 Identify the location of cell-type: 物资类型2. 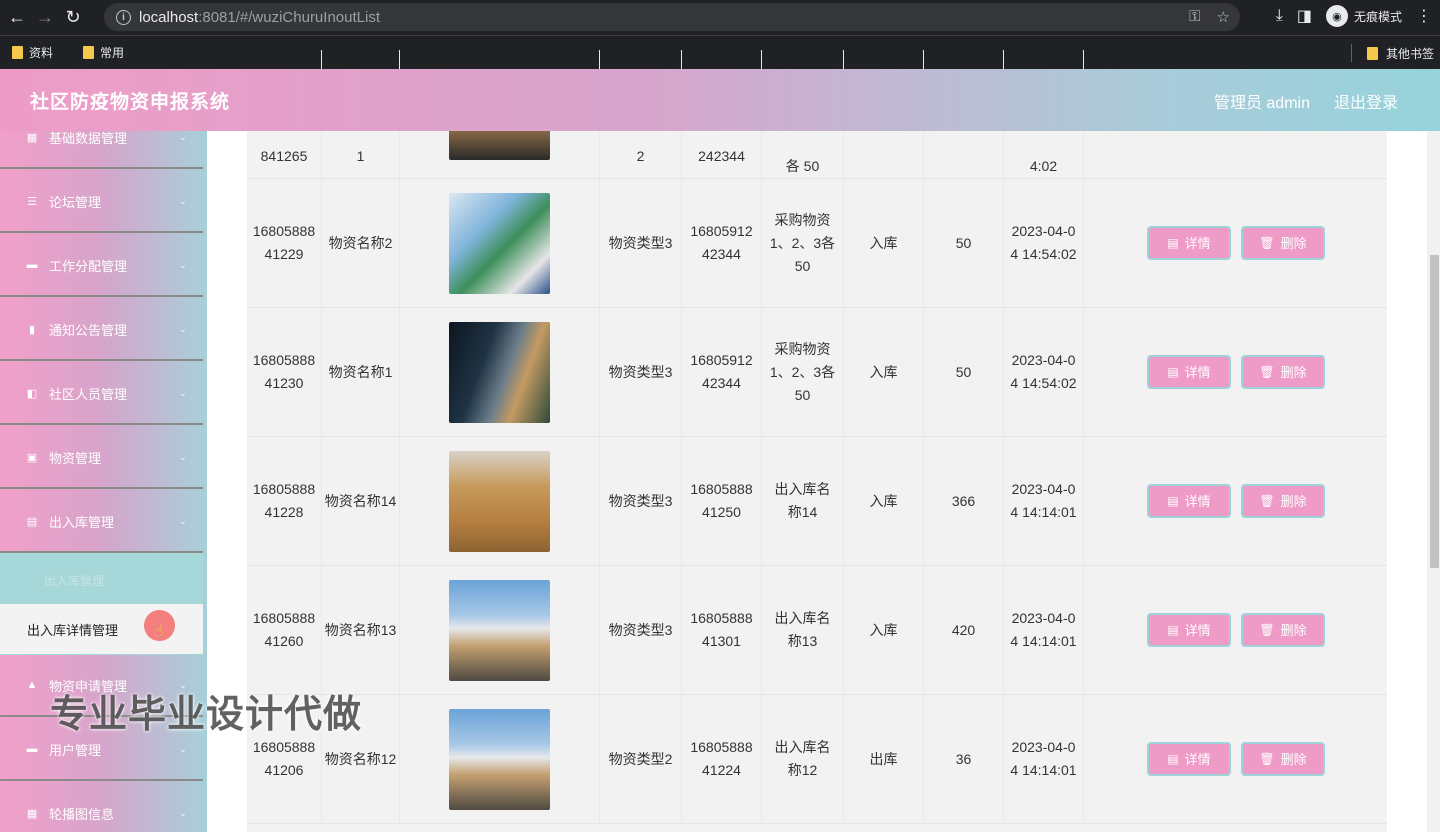
(641, 759).